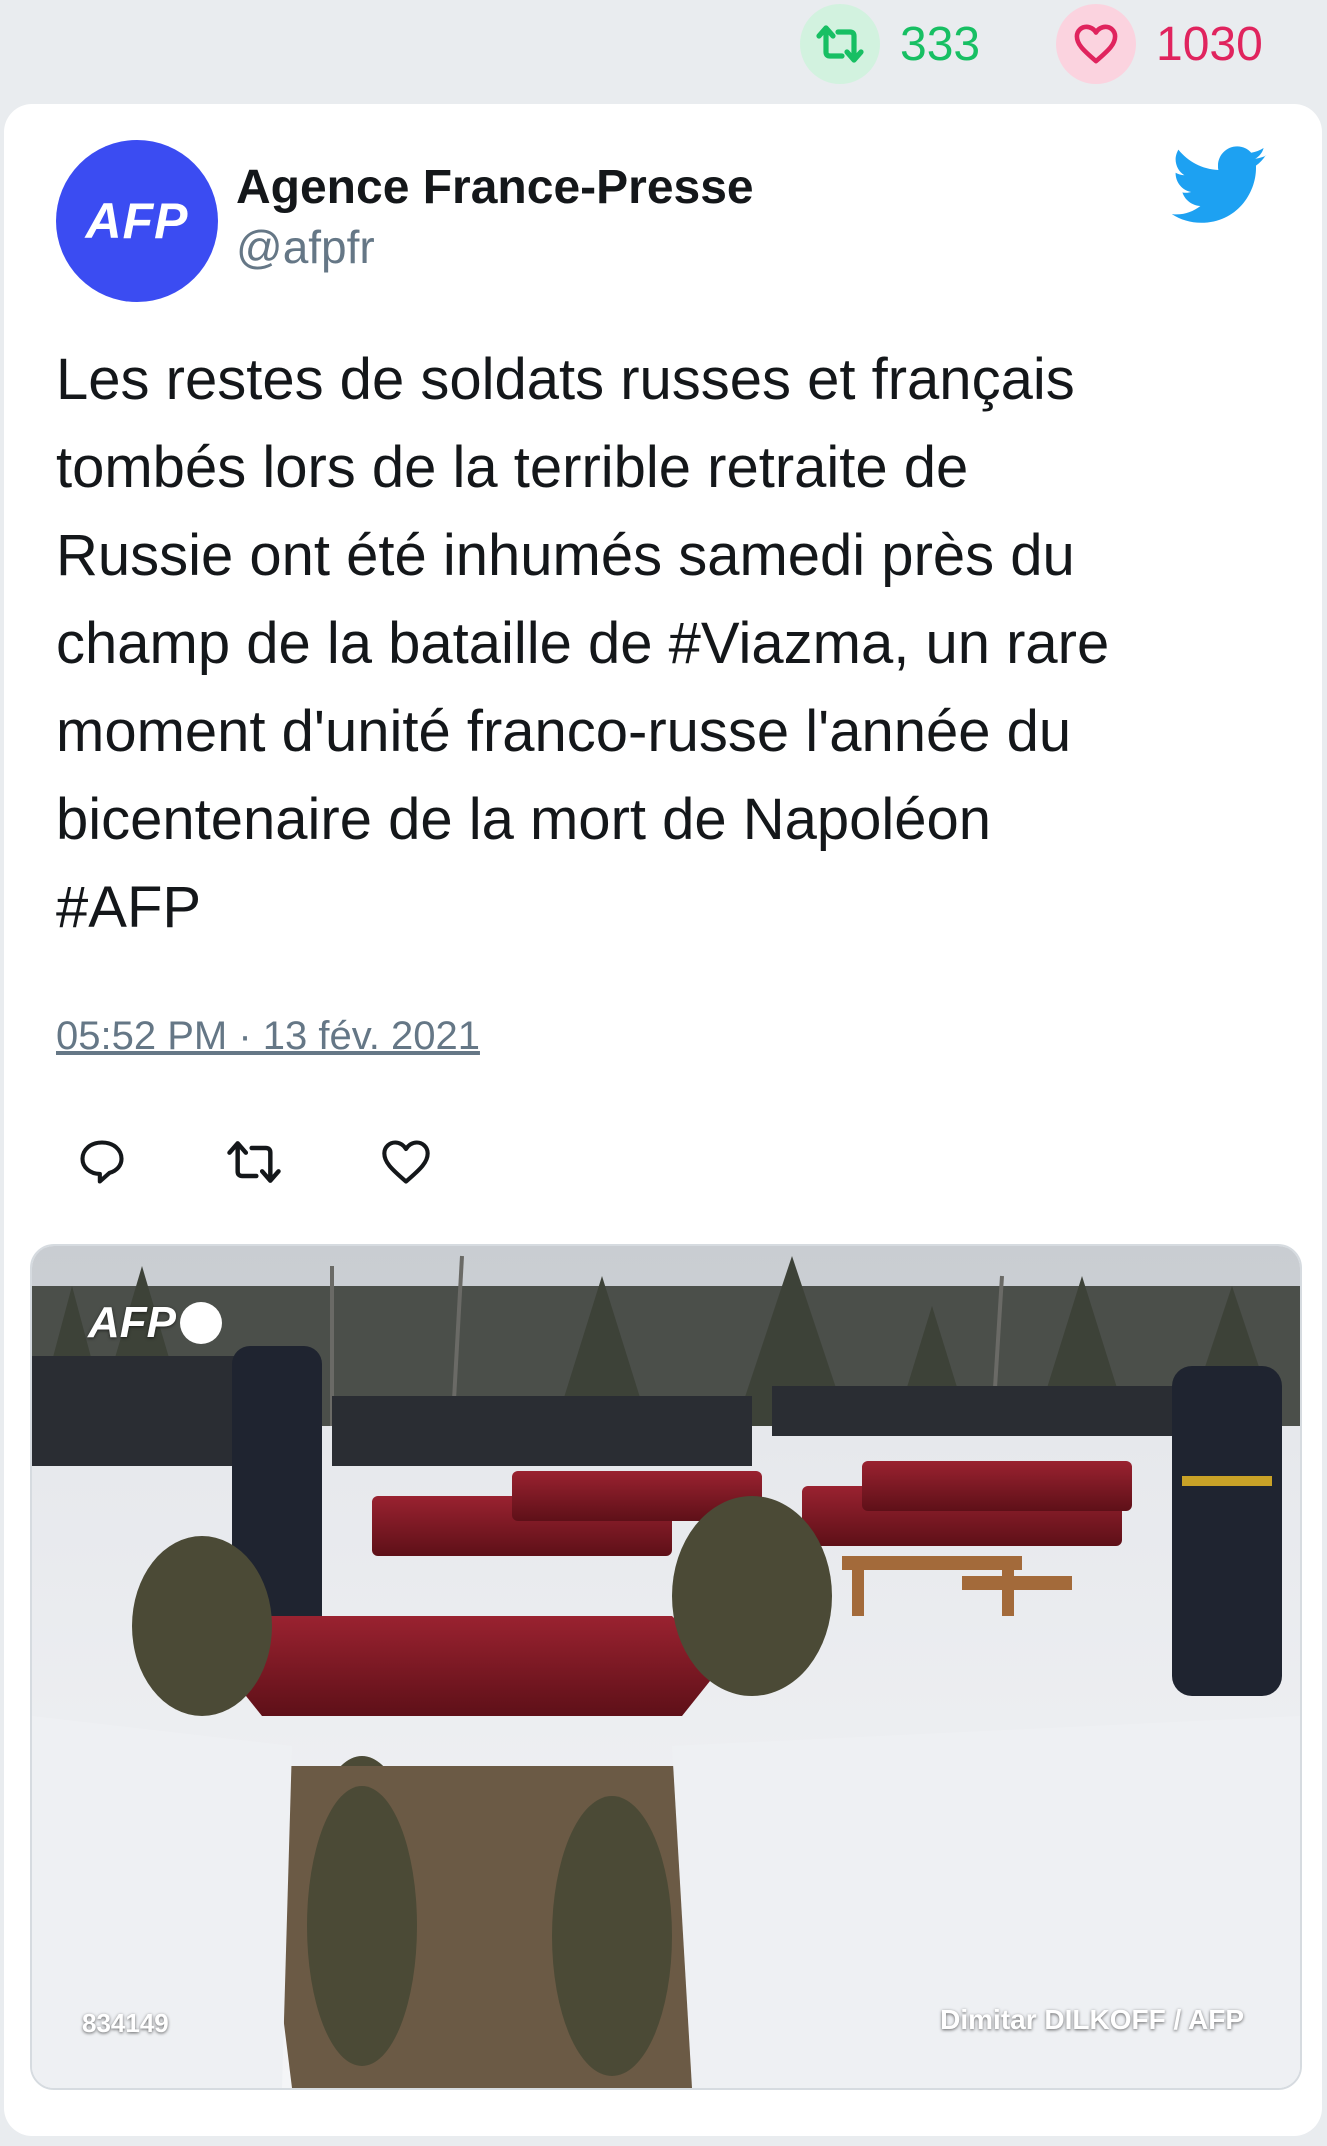 Image resolution: width=1327 pixels, height=2146 pixels. I want to click on retweet-button, so click(254, 1162).